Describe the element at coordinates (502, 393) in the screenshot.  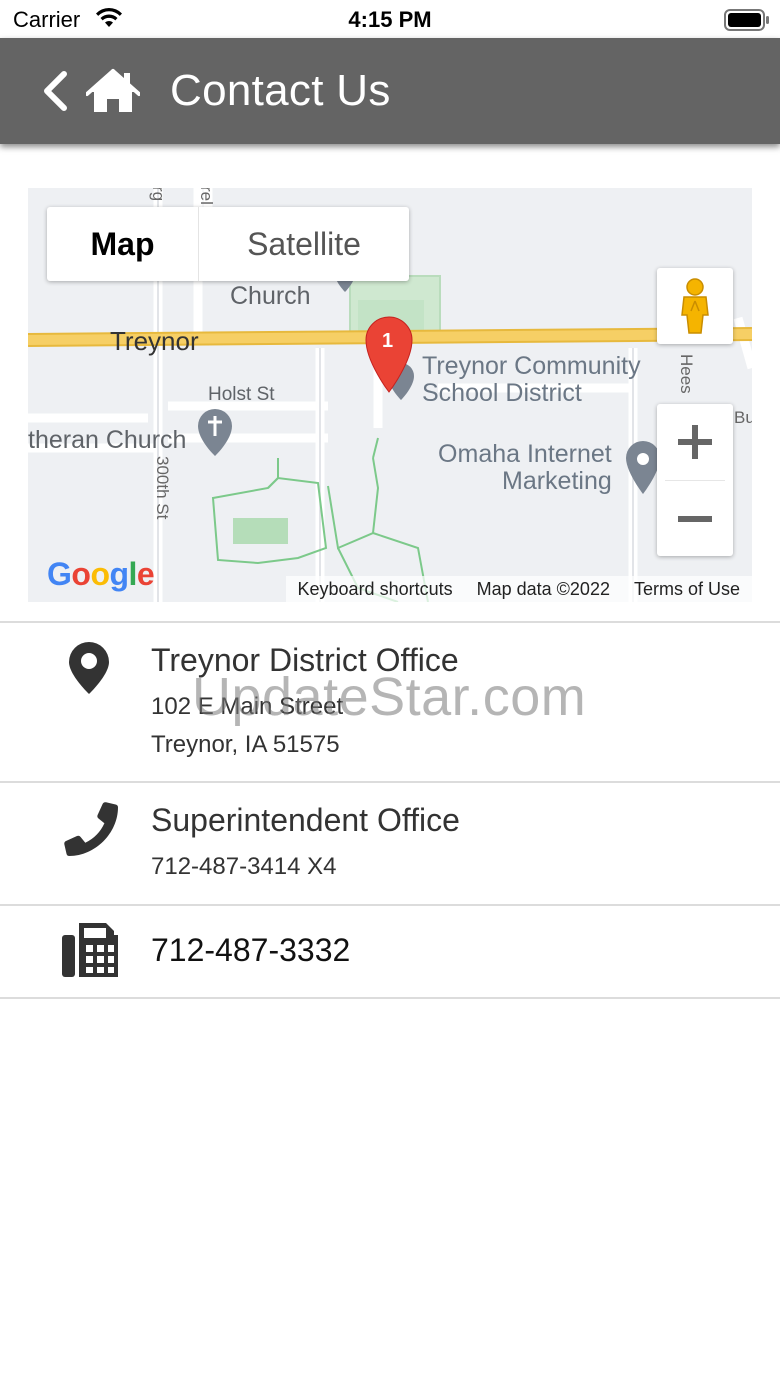
I see `map-label-school-line2: School District` at that location.